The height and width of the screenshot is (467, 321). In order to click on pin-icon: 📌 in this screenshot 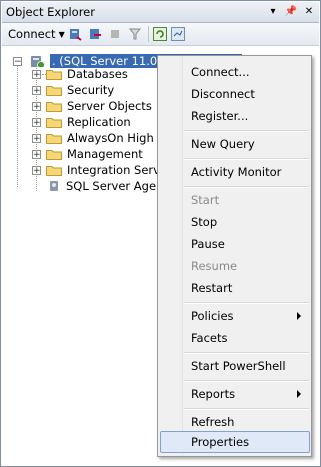, I will do `click(291, 11)`.